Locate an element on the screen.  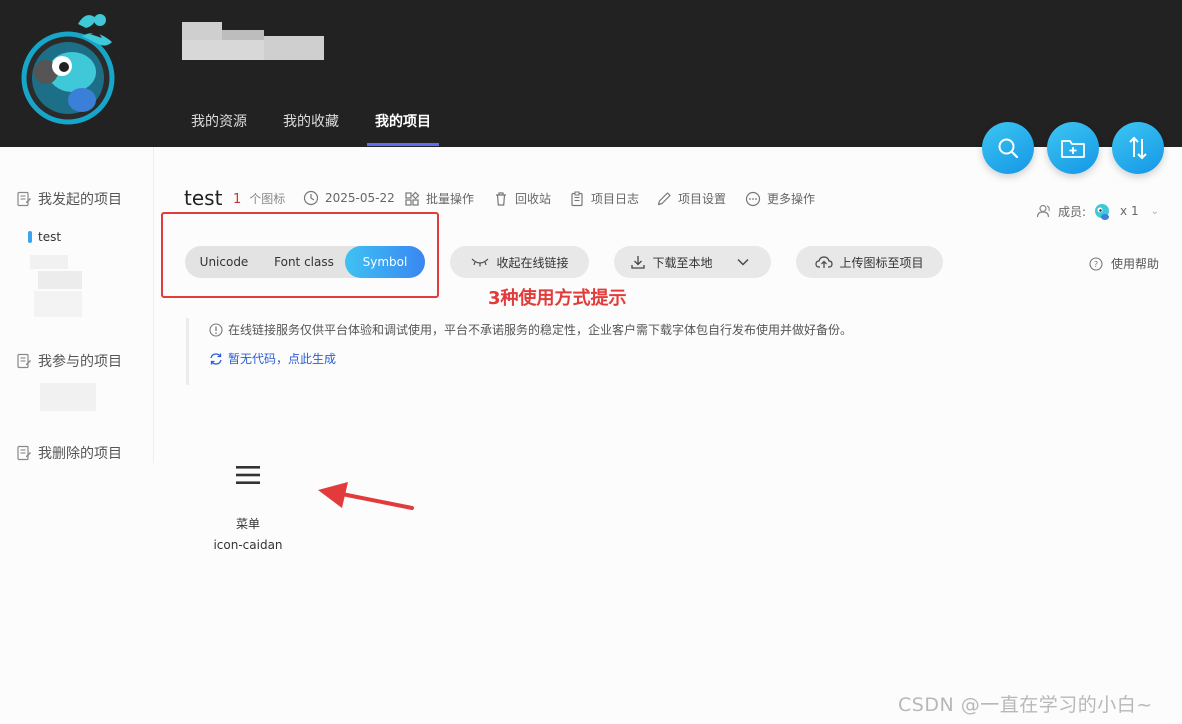
pencil-icon is located at coordinates (664, 198).